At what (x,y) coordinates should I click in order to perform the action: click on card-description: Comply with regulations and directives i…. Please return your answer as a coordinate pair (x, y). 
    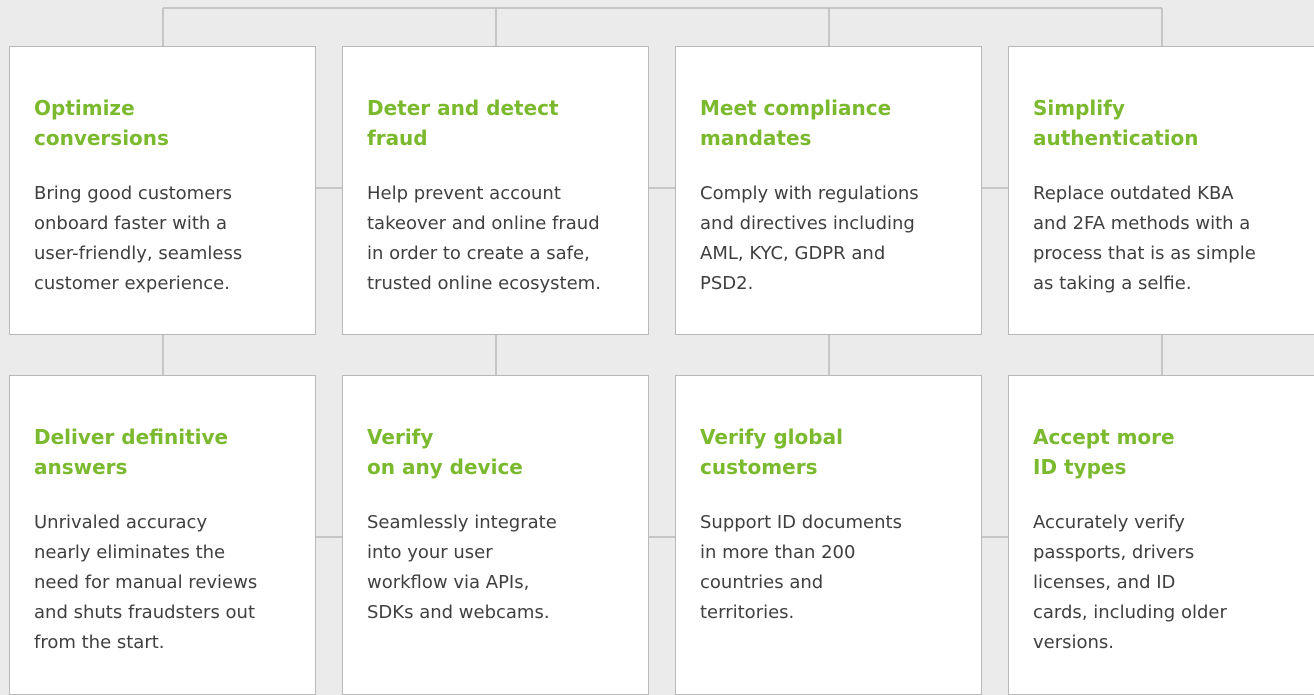
    Looking at the image, I should click on (809, 238).